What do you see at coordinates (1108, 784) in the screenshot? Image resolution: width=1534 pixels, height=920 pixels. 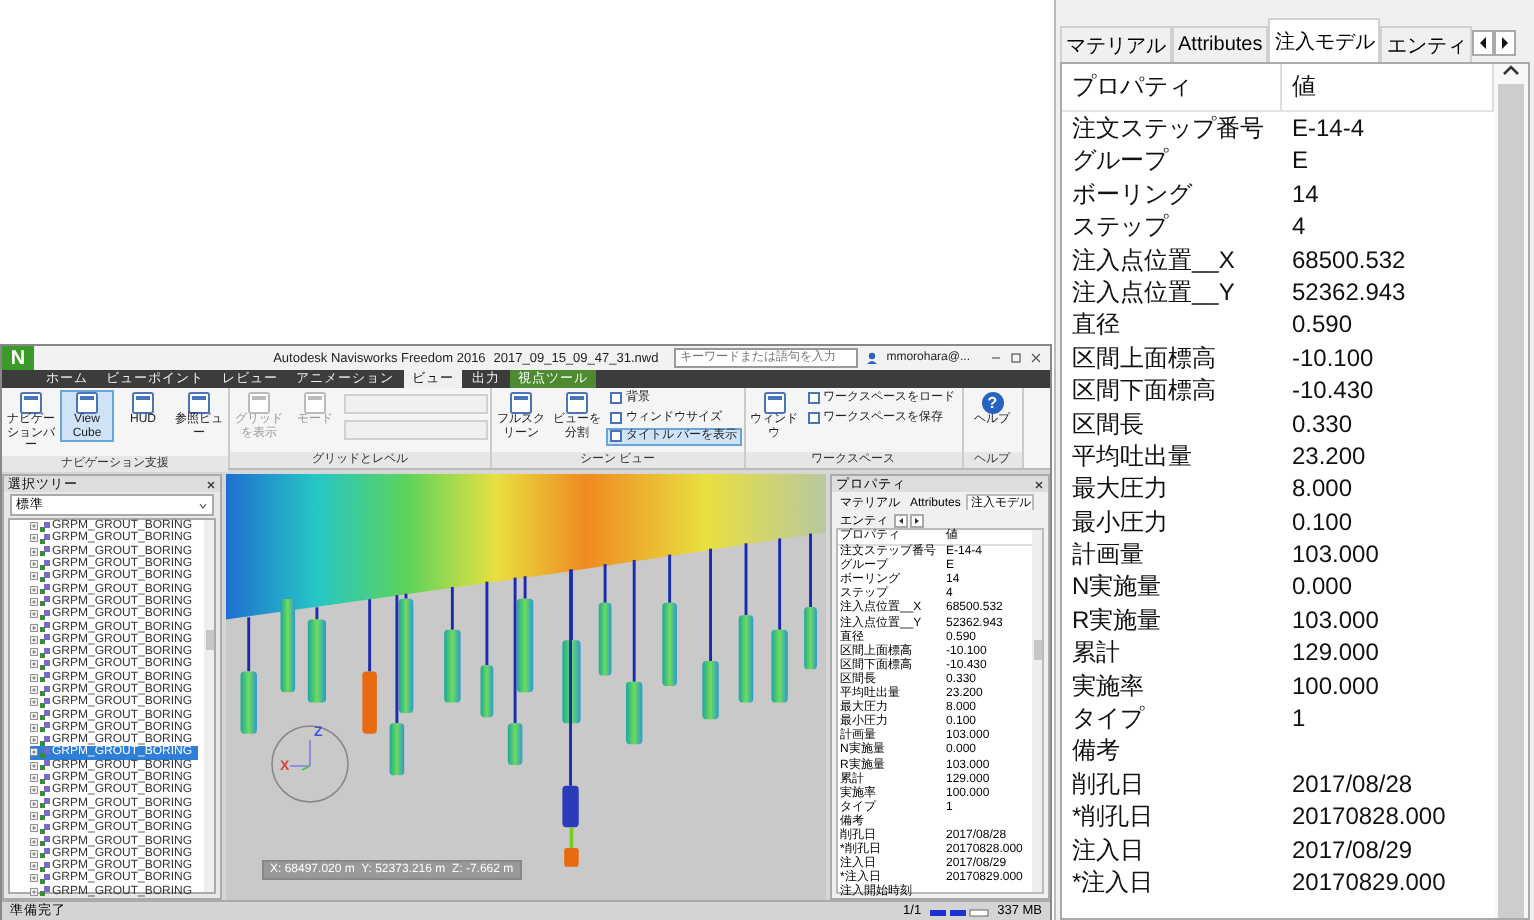 I see `table-cell-text: 削孔日` at bounding box center [1108, 784].